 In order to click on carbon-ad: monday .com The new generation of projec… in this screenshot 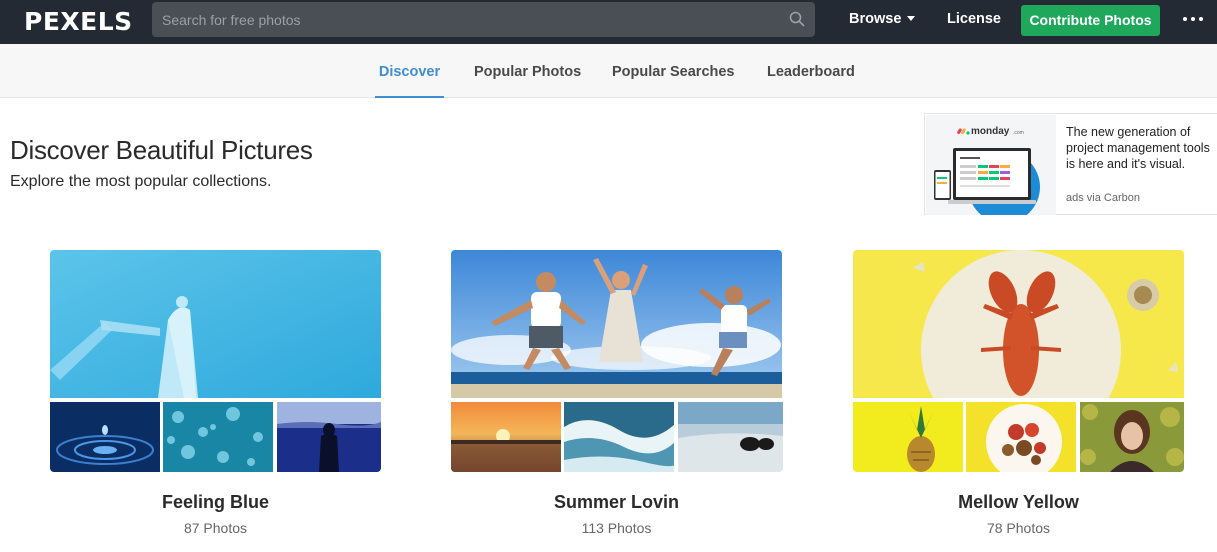, I will do `click(1070, 164)`.